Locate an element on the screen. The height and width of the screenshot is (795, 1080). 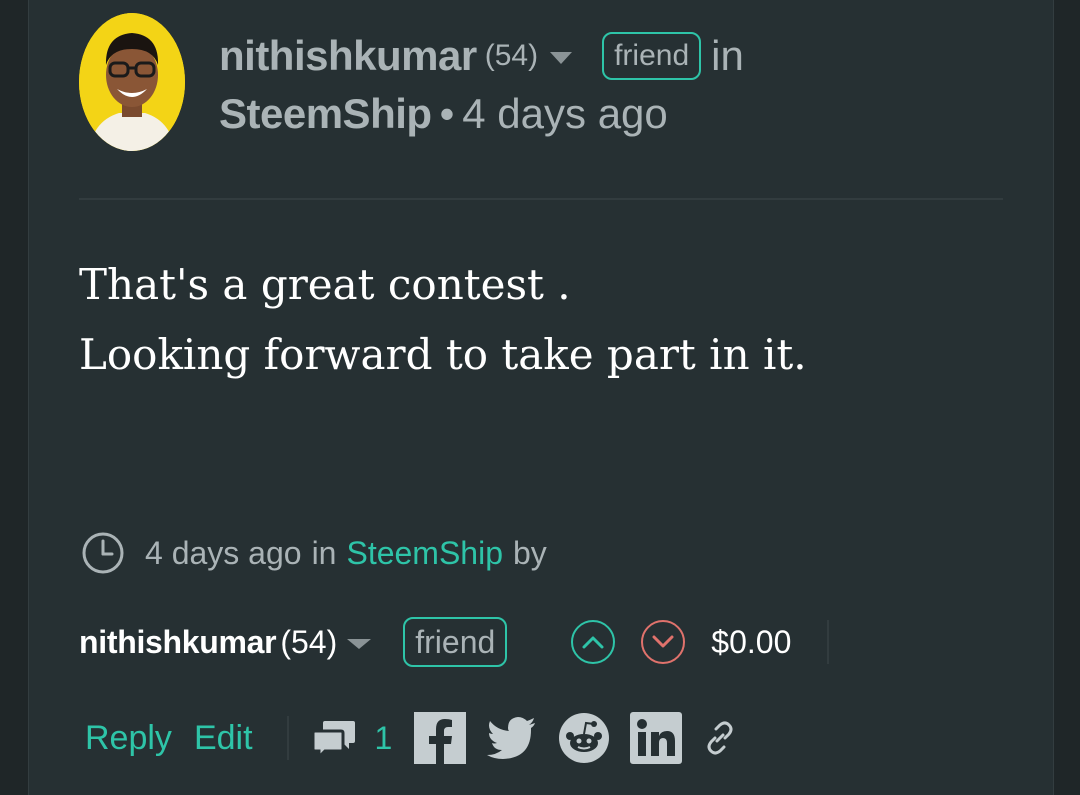
edit-button: Edit is located at coordinates (223, 738).